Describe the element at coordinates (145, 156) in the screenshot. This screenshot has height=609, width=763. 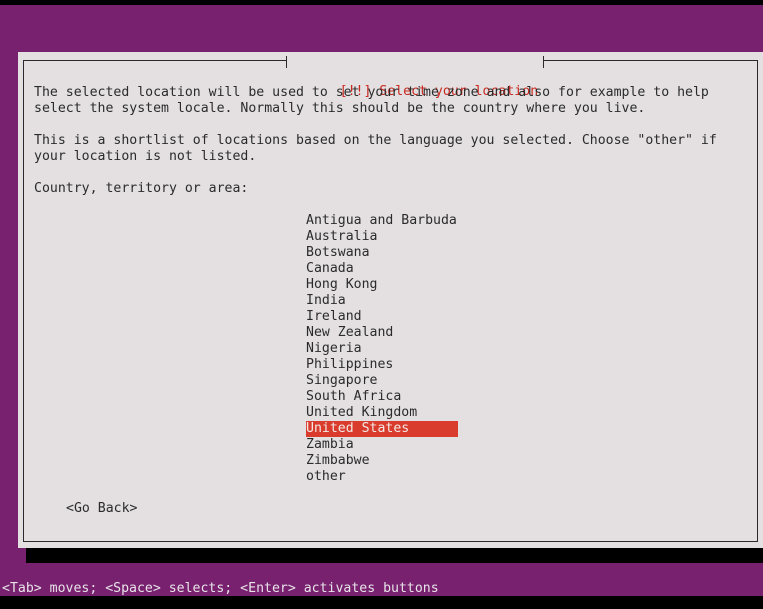
I see `shortlist-note-line-2: your location is not listed.` at that location.